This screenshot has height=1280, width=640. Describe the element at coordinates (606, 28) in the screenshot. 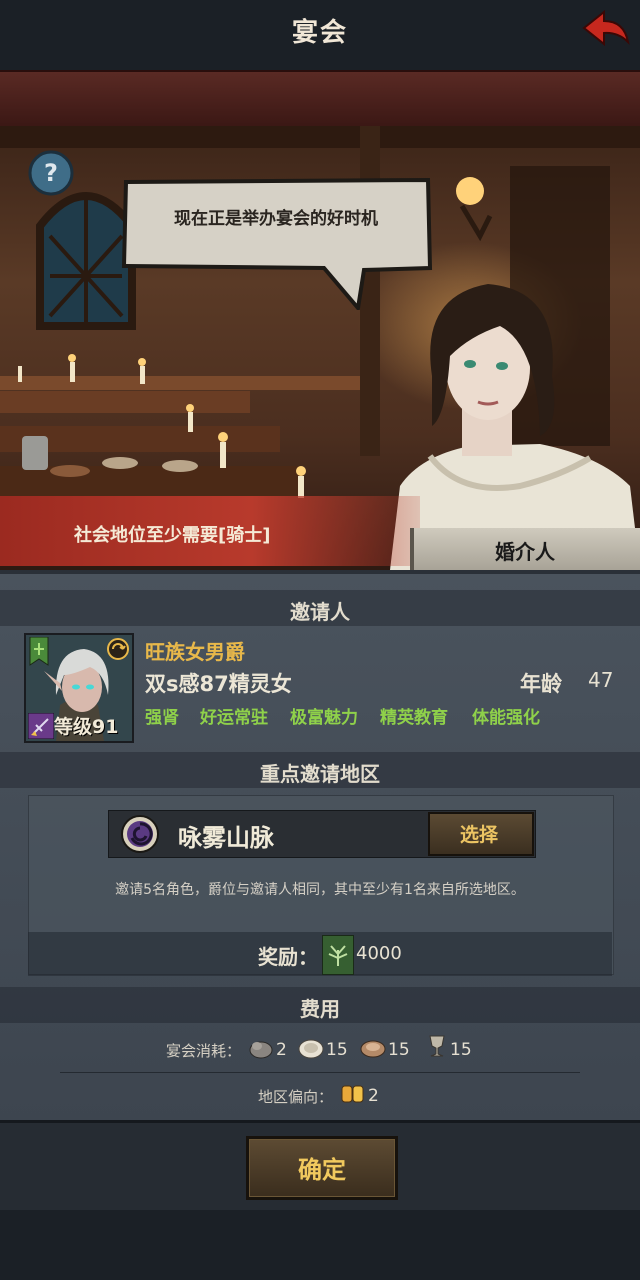

I see `back-arrow-icon` at that location.